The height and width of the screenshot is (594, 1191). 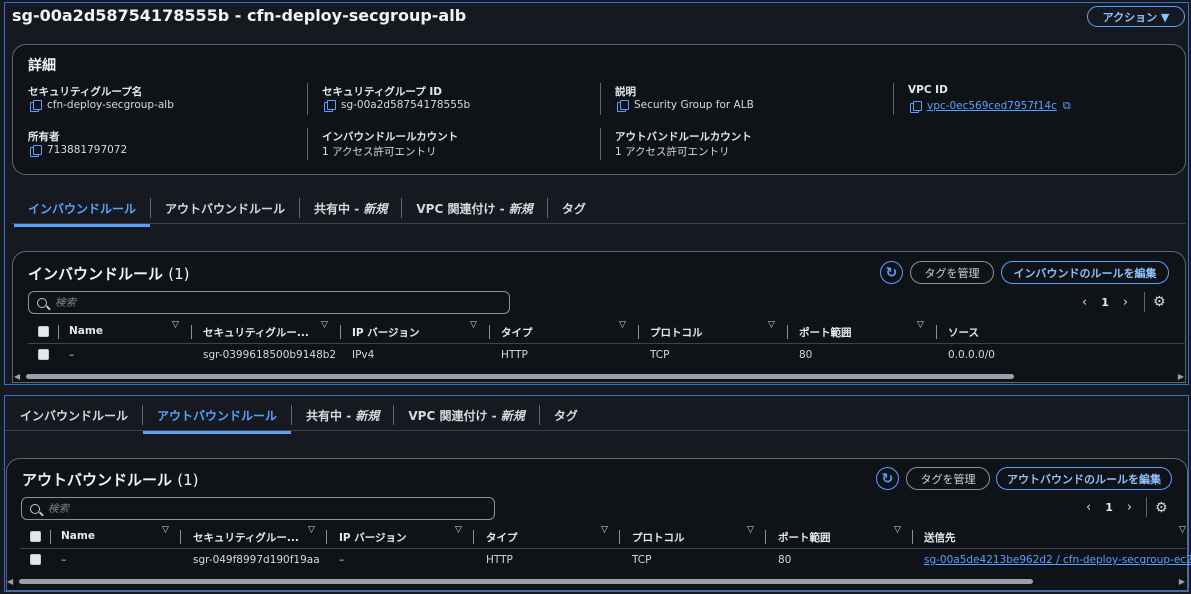 I want to click on column-label: ソース, so click(x=963, y=333).